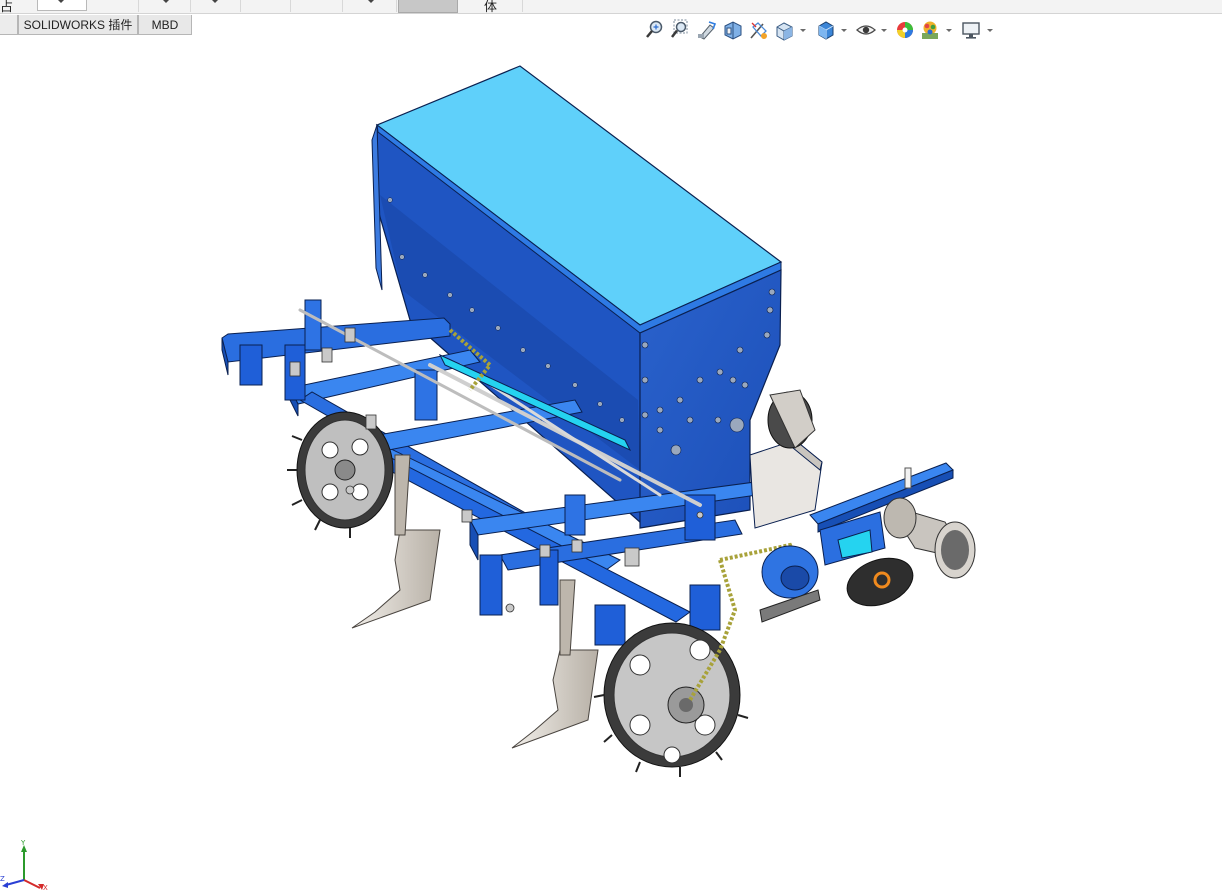 The image size is (1222, 890). I want to click on ribbon-left-fragment: 占, so click(7, 7).